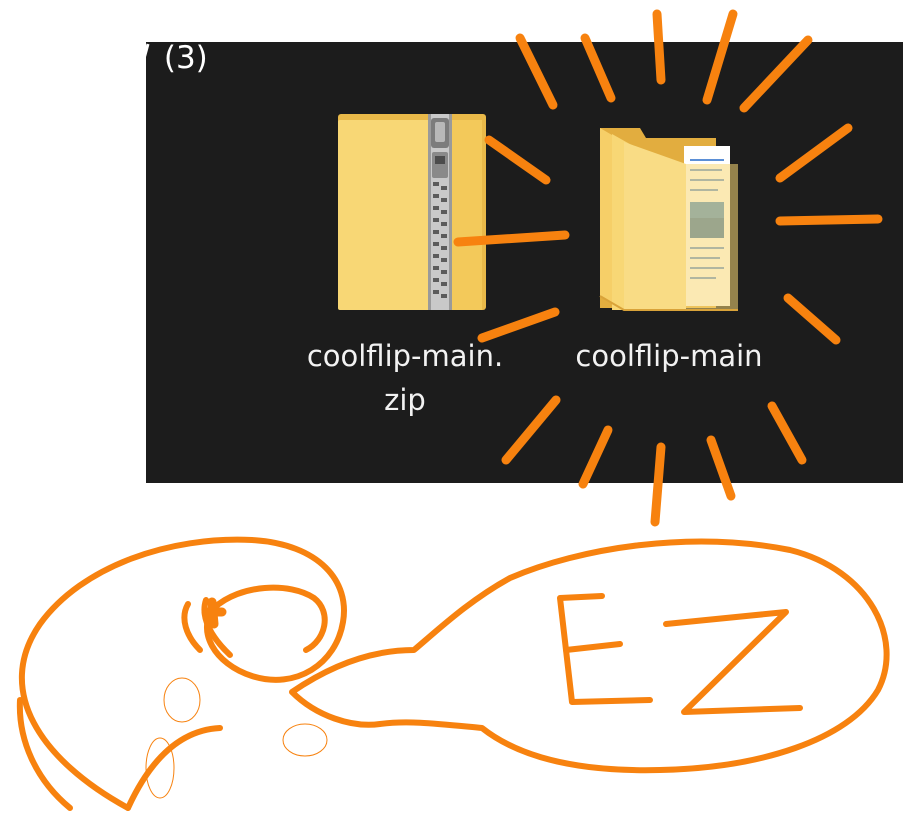 Image resolution: width=903 pixels, height=823 pixels. Describe the element at coordinates (185, 58) in the screenshot. I see `group-item-count: (3)` at that location.